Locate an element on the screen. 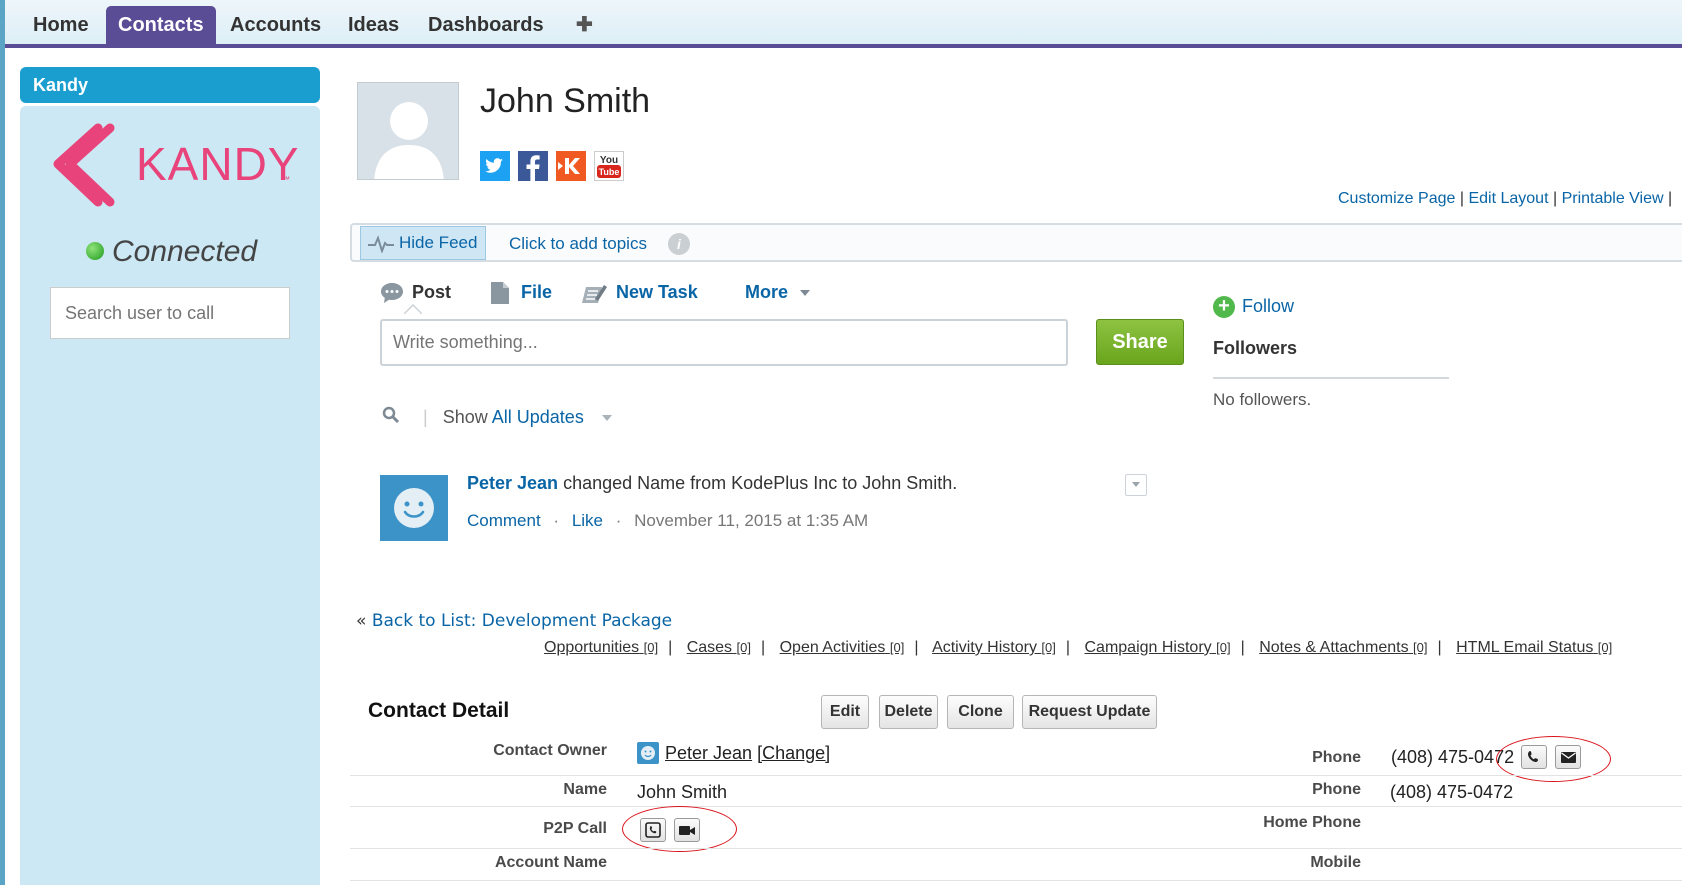 The width and height of the screenshot is (1682, 885). phone2-value: (408) 475-0472 is located at coordinates (1452, 792).